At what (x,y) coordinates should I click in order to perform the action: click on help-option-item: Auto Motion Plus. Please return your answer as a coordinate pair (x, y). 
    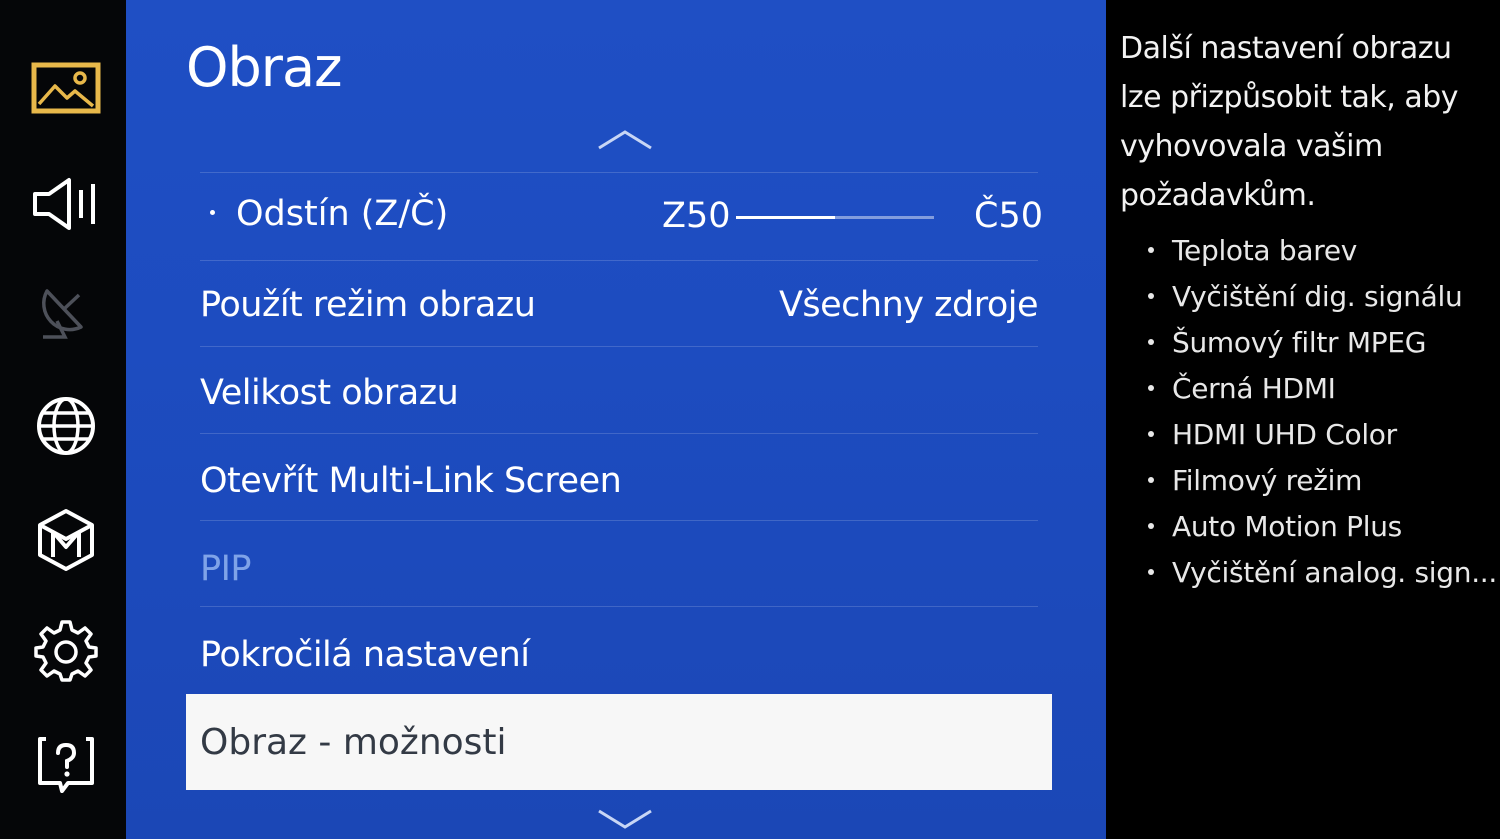
    Looking at the image, I should click on (1321, 527).